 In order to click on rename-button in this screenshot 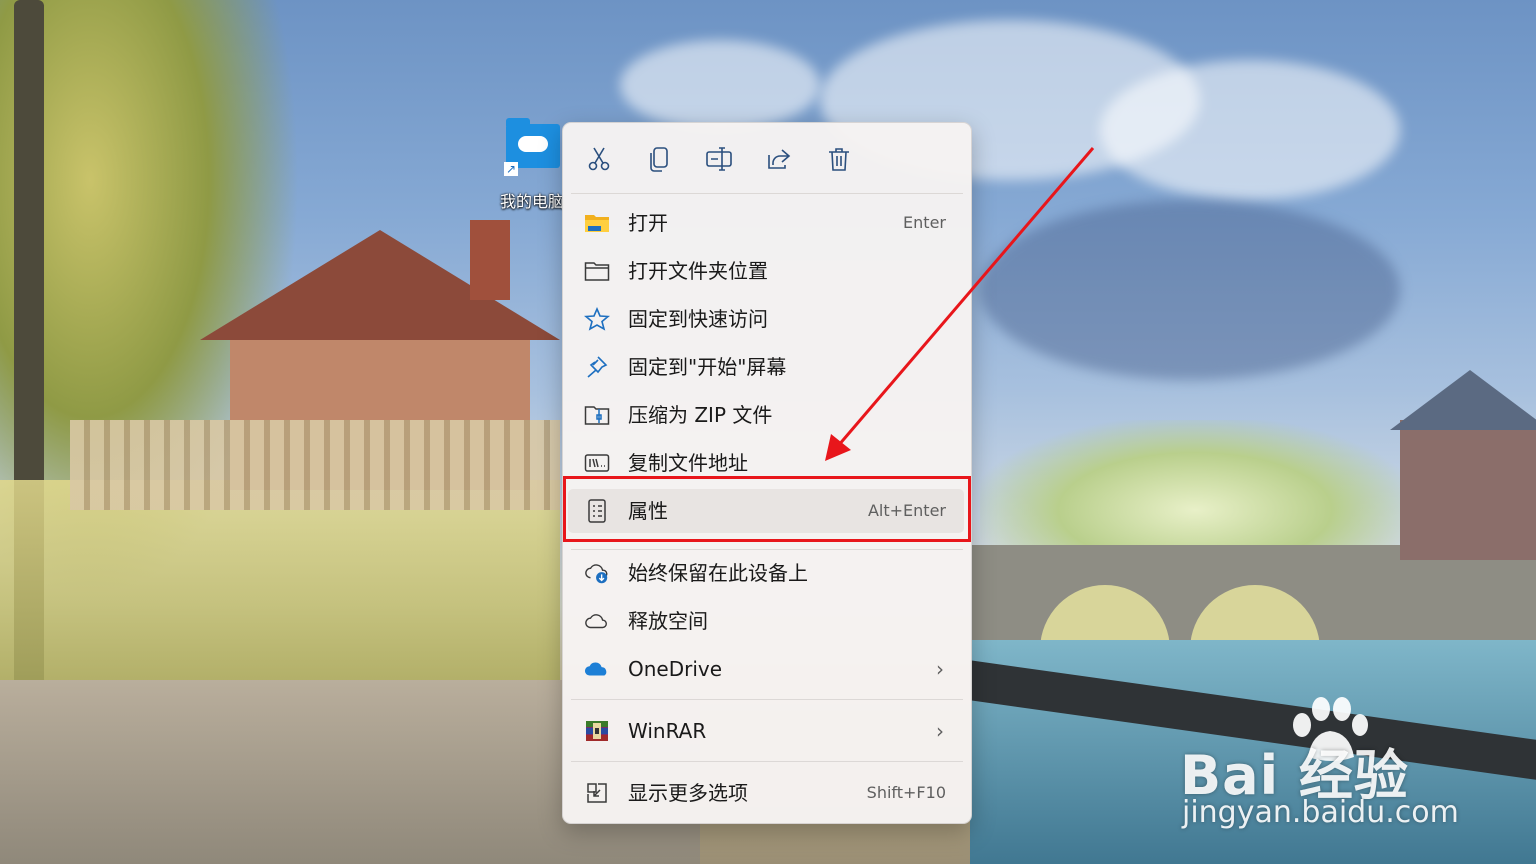, I will do `click(719, 159)`.